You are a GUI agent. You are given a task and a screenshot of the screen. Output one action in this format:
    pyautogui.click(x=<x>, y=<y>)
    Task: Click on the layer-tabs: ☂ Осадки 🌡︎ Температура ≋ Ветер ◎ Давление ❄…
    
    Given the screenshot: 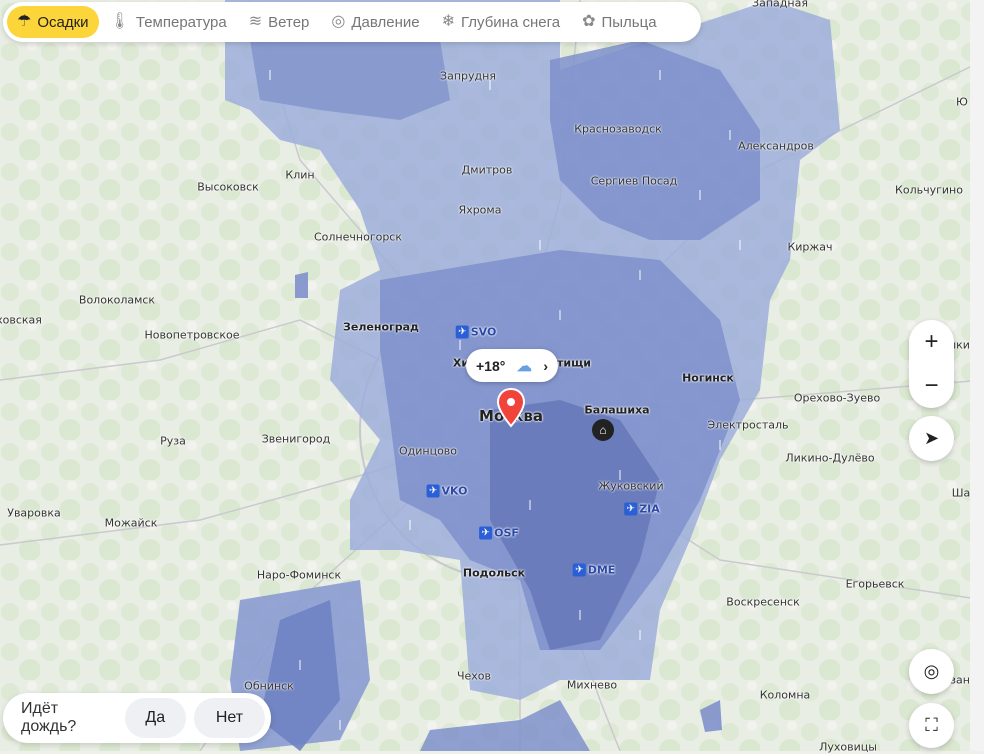 What is the action you would take?
    pyautogui.click(x=352, y=22)
    